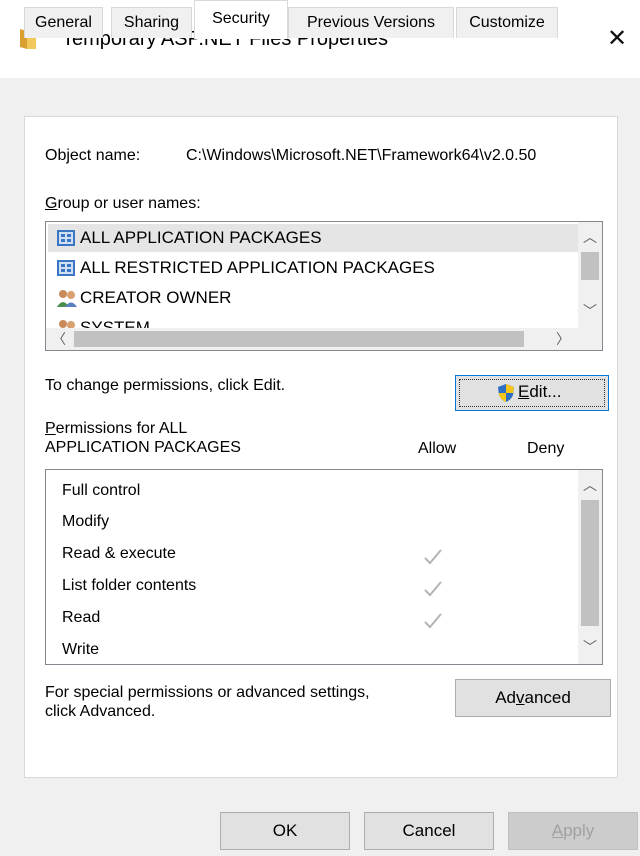 The height and width of the screenshot is (856, 640). What do you see at coordinates (119, 553) in the screenshot?
I see `permission-row: Read & execute` at bounding box center [119, 553].